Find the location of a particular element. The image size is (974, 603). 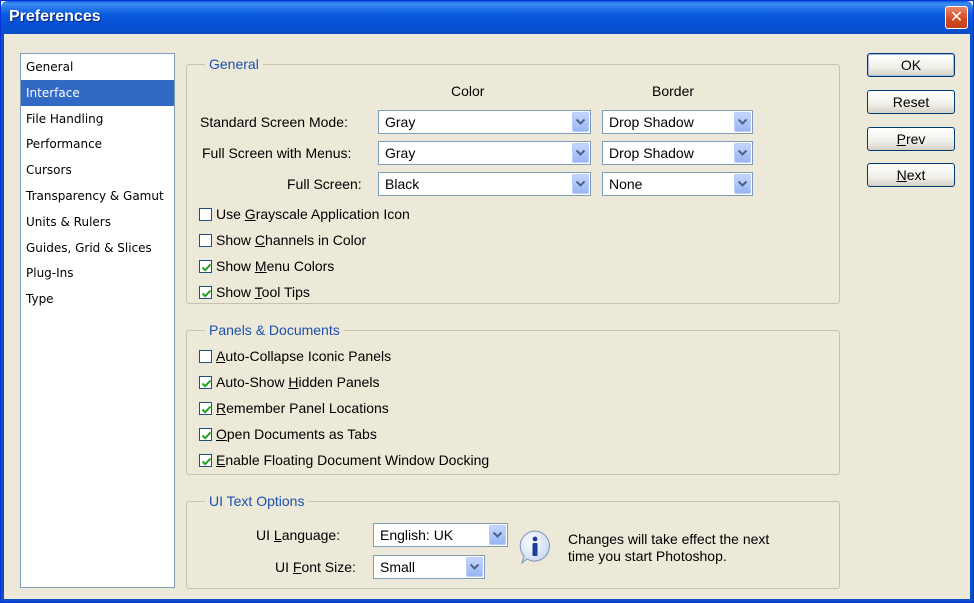

sidebar-item-transparency-gamut: Transparency & Gamut is located at coordinates (97, 196).